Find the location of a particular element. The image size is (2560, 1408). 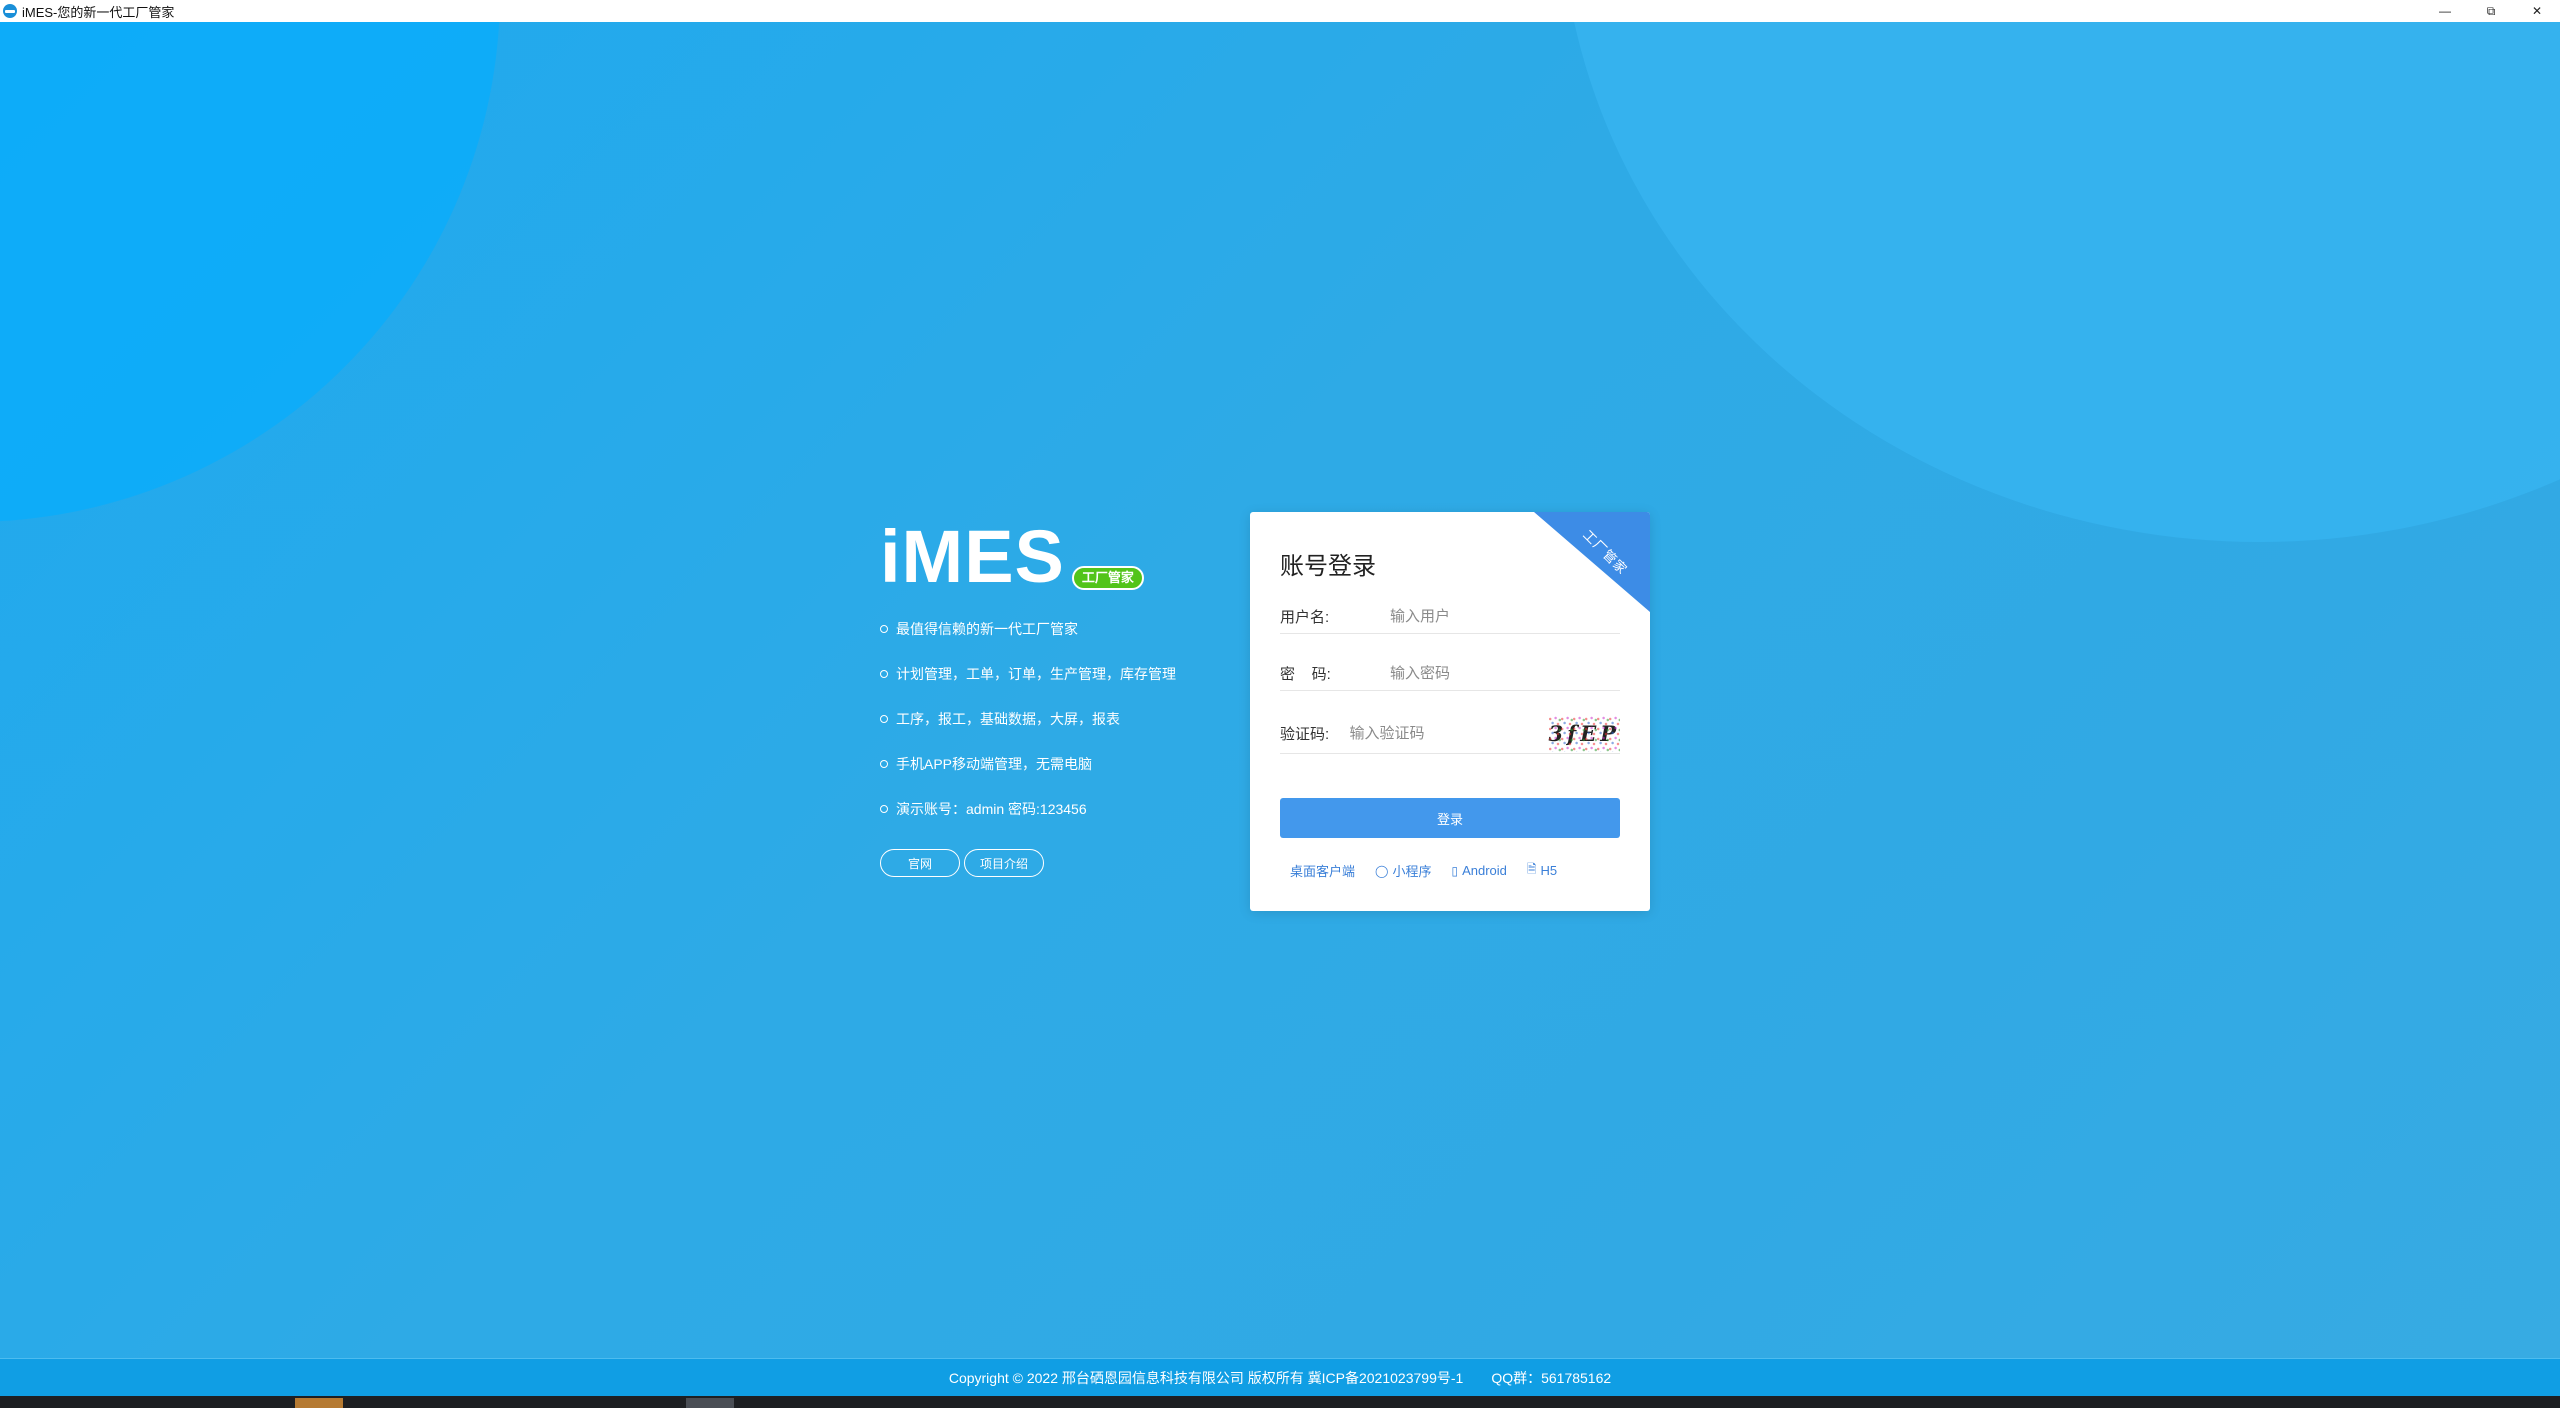

captcha-image-text: 3fEP is located at coordinates (1584, 733).